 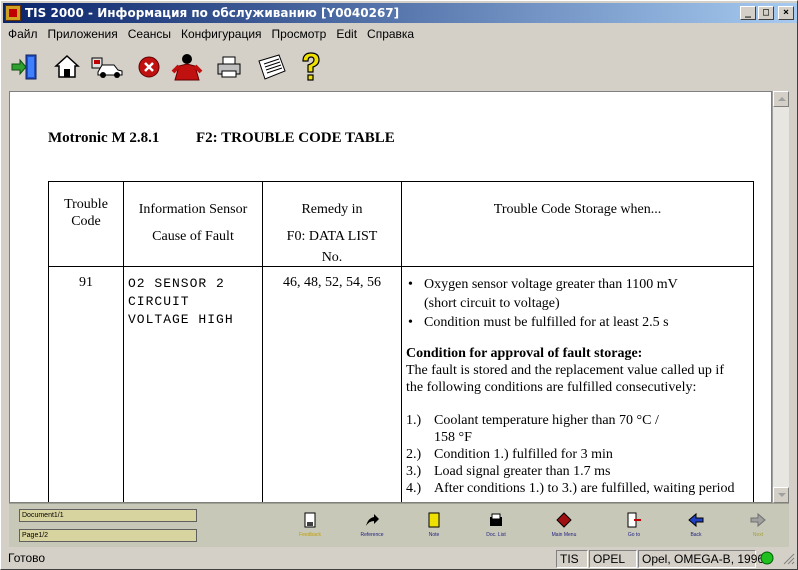 What do you see at coordinates (310, 520) in the screenshot?
I see `feedback-icon` at bounding box center [310, 520].